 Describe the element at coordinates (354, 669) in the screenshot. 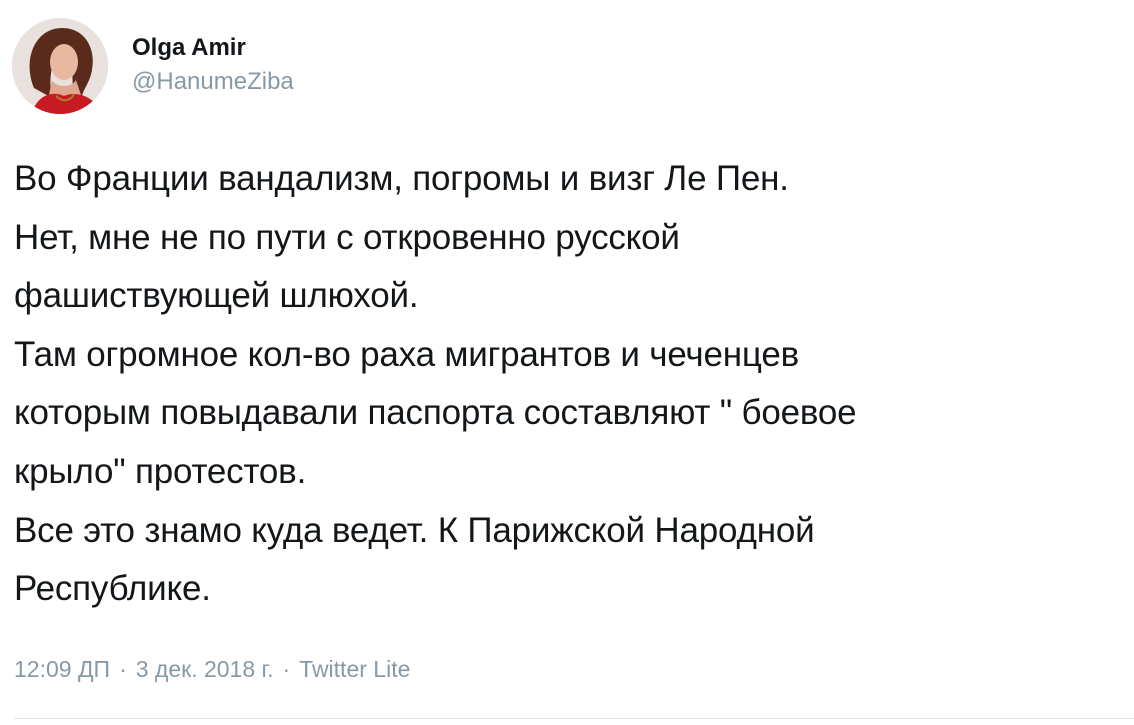

I see `tweet-source: Twitter Lite` at that location.